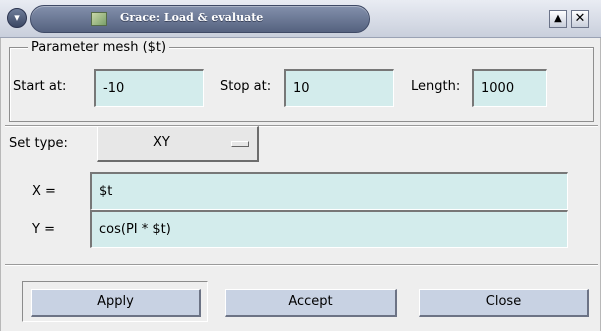 Image resolution: width=601 pixels, height=331 pixels. What do you see at coordinates (339, 88) in the screenshot?
I see `stop-field: 10` at bounding box center [339, 88].